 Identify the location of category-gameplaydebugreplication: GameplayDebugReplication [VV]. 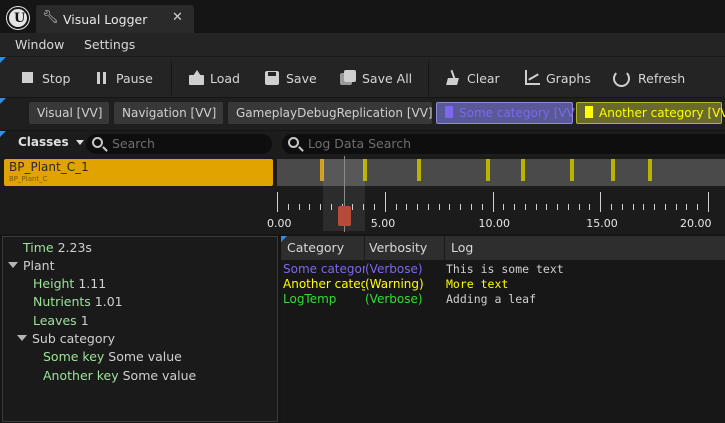
(330, 113).